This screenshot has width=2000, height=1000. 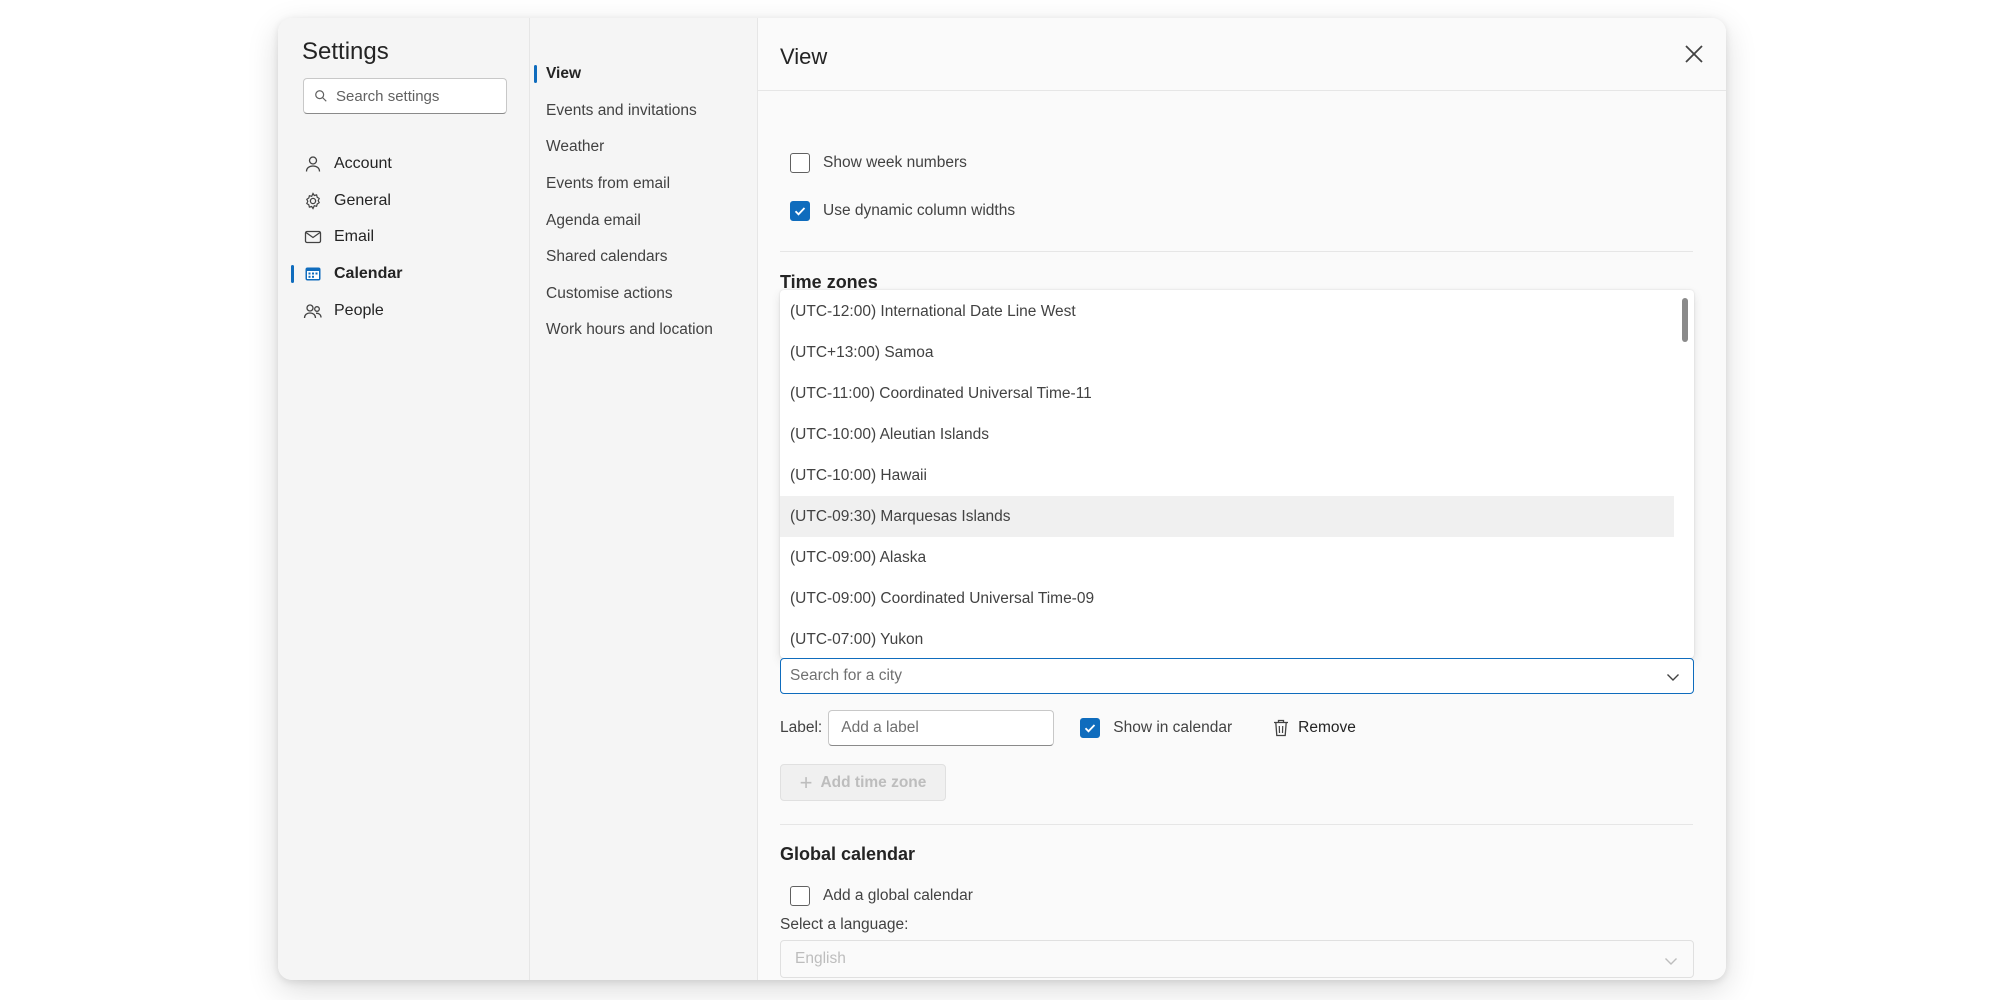 What do you see at coordinates (895, 162) in the screenshot?
I see `show-week-numbers-label: Show week numbers` at bounding box center [895, 162].